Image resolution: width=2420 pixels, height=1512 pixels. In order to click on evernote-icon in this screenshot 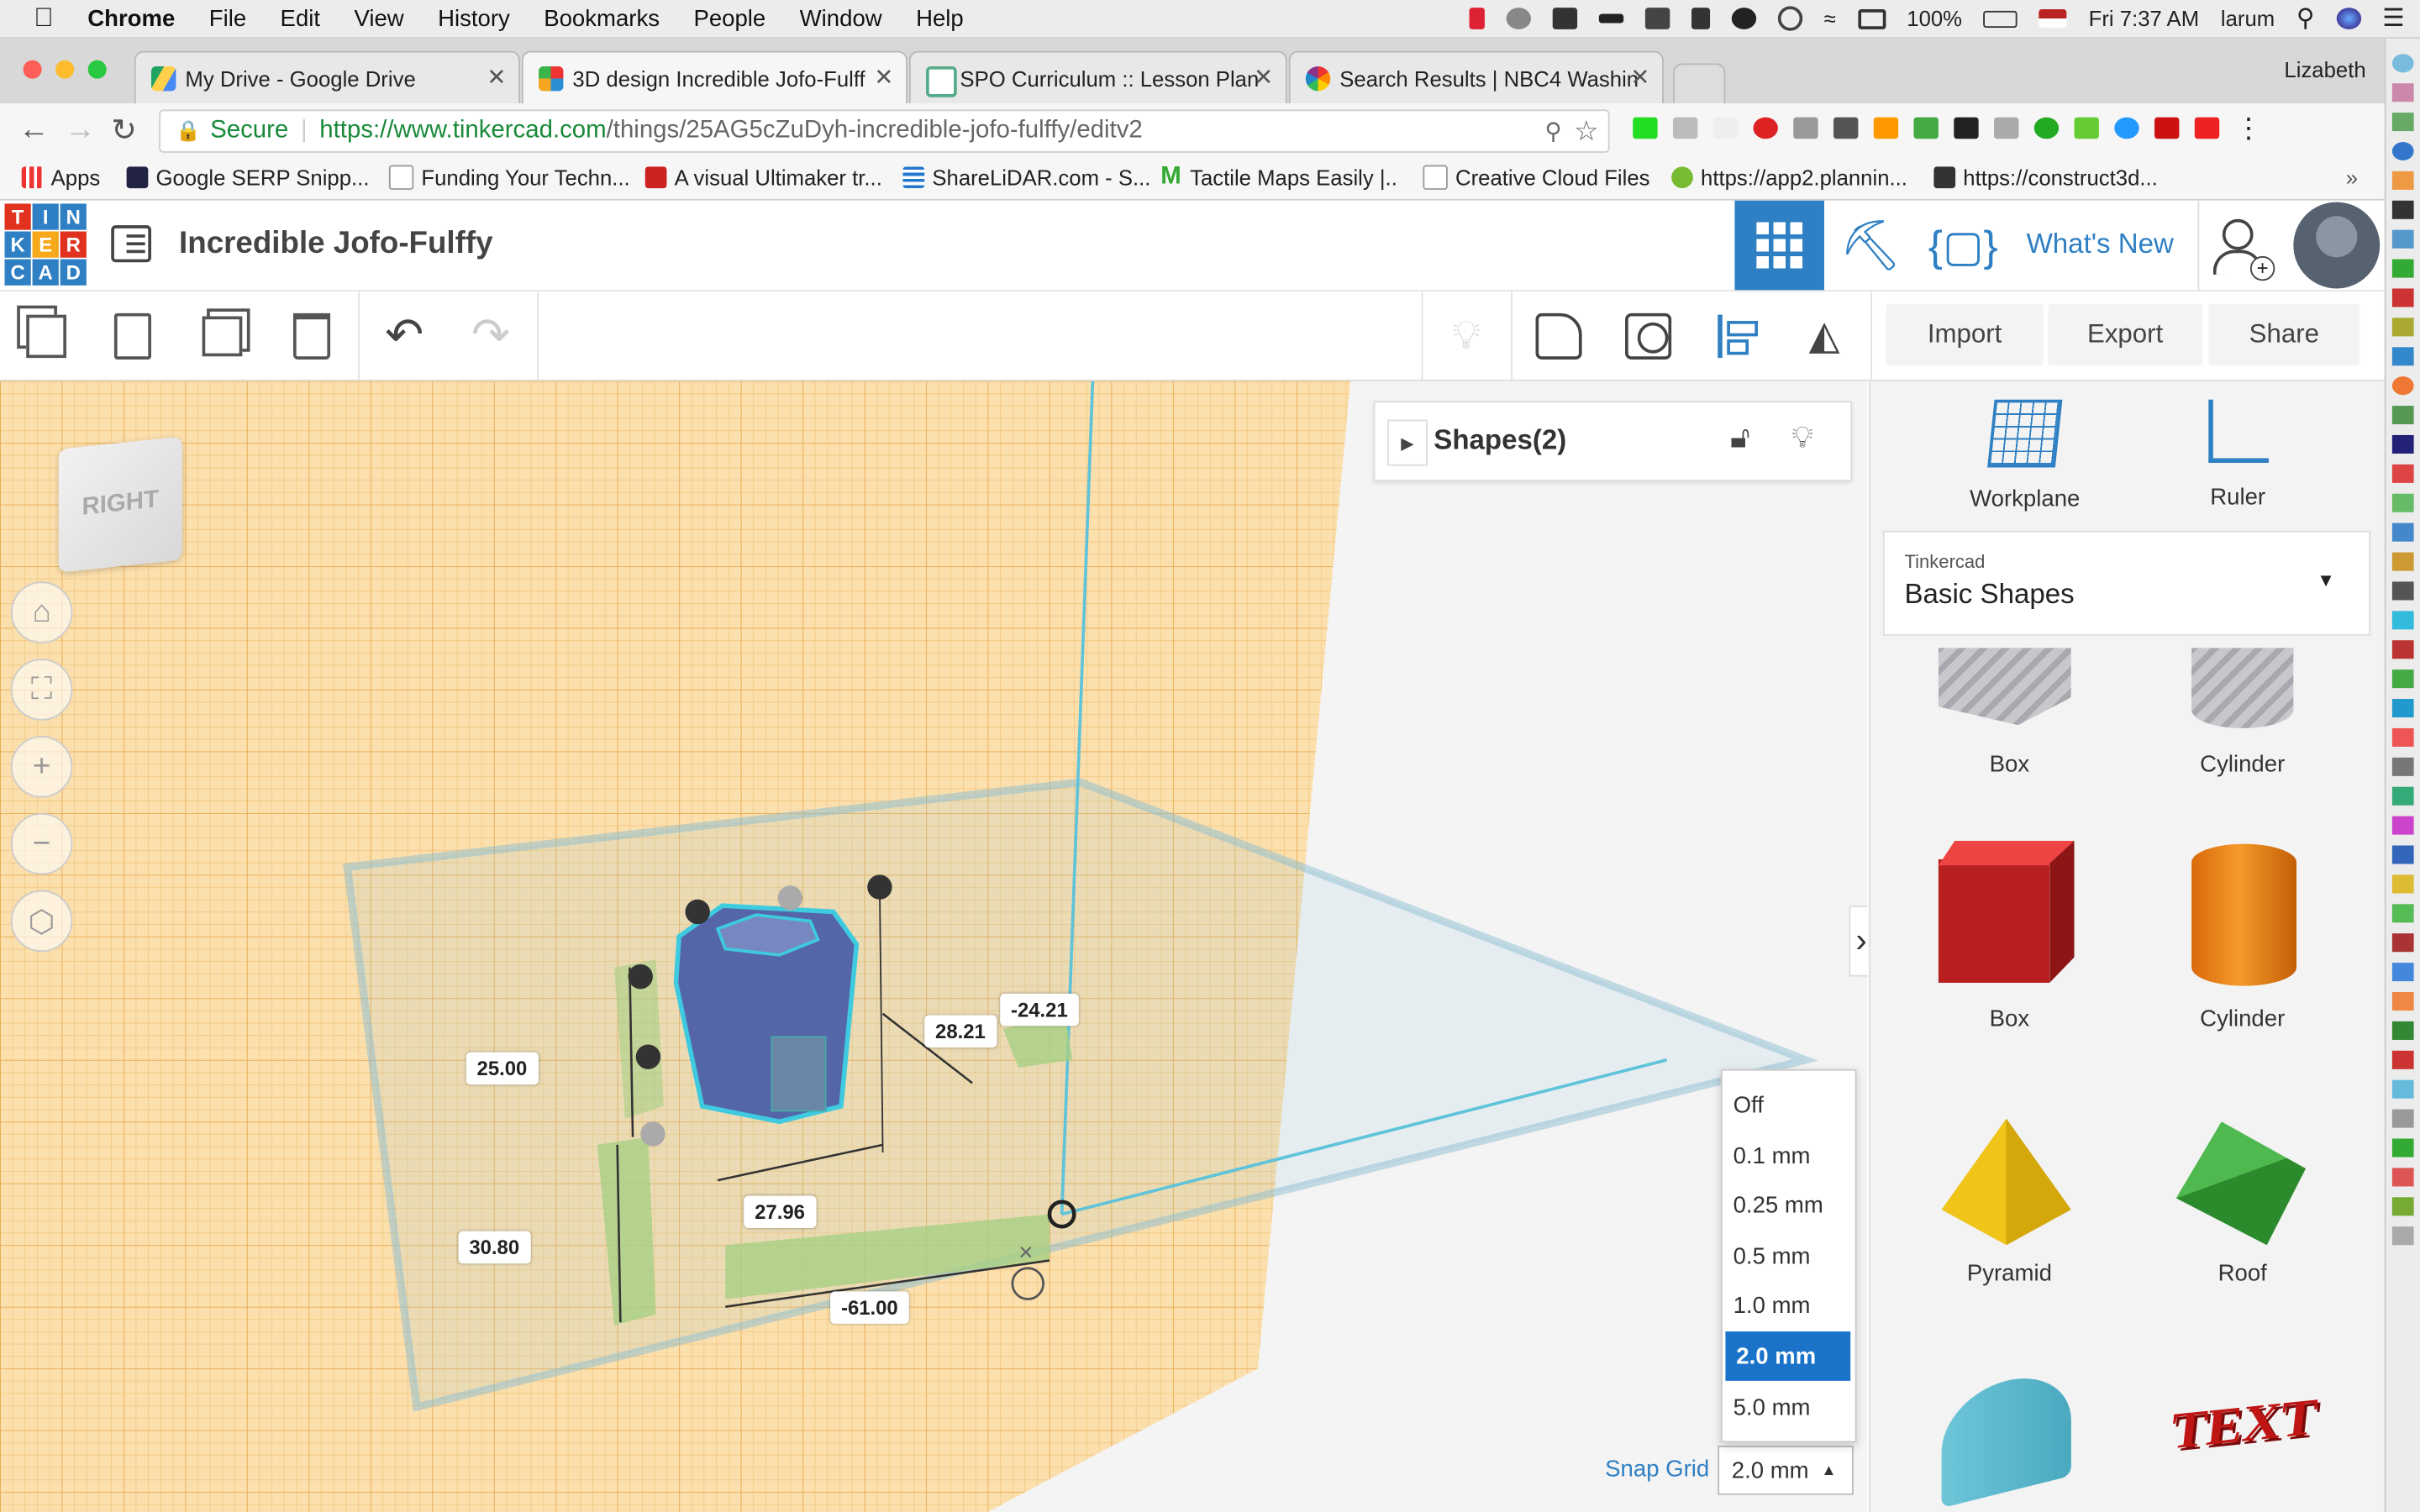, I will do `click(1743, 18)`.